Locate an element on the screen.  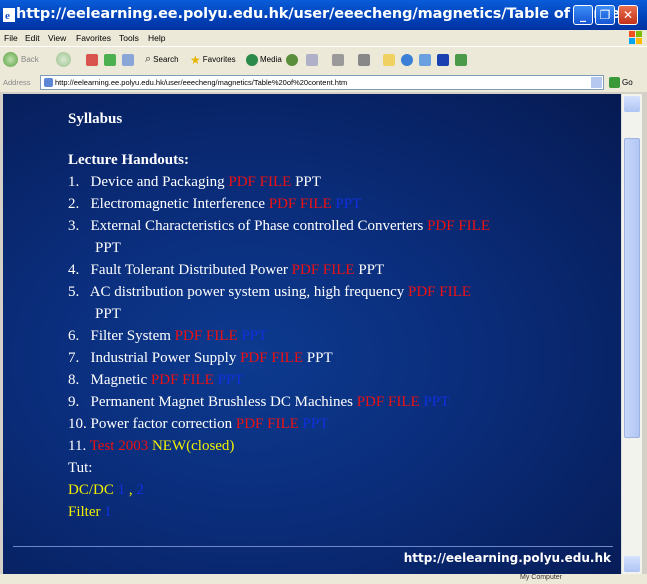
search-icon: ⌕ is located at coordinates (148, 59).